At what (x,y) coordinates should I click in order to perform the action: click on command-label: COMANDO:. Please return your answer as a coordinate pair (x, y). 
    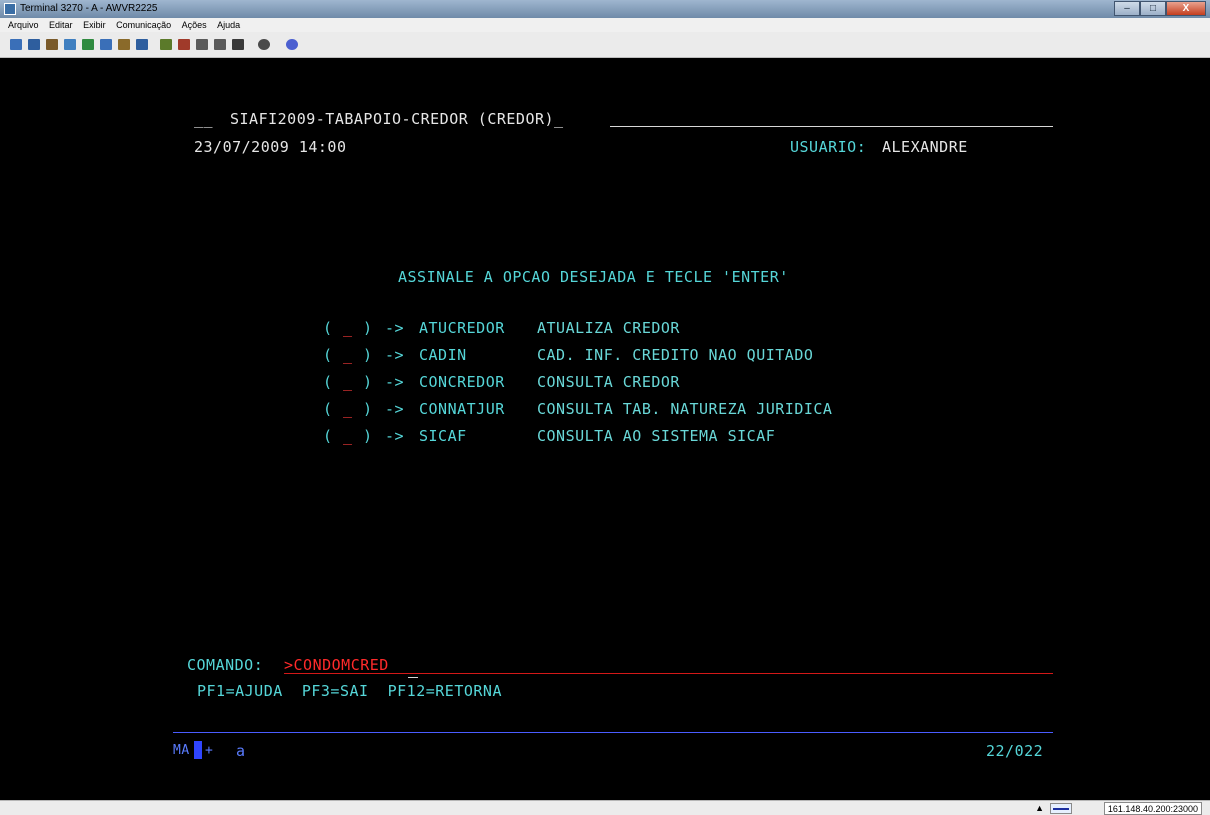
    Looking at the image, I should click on (225, 665).